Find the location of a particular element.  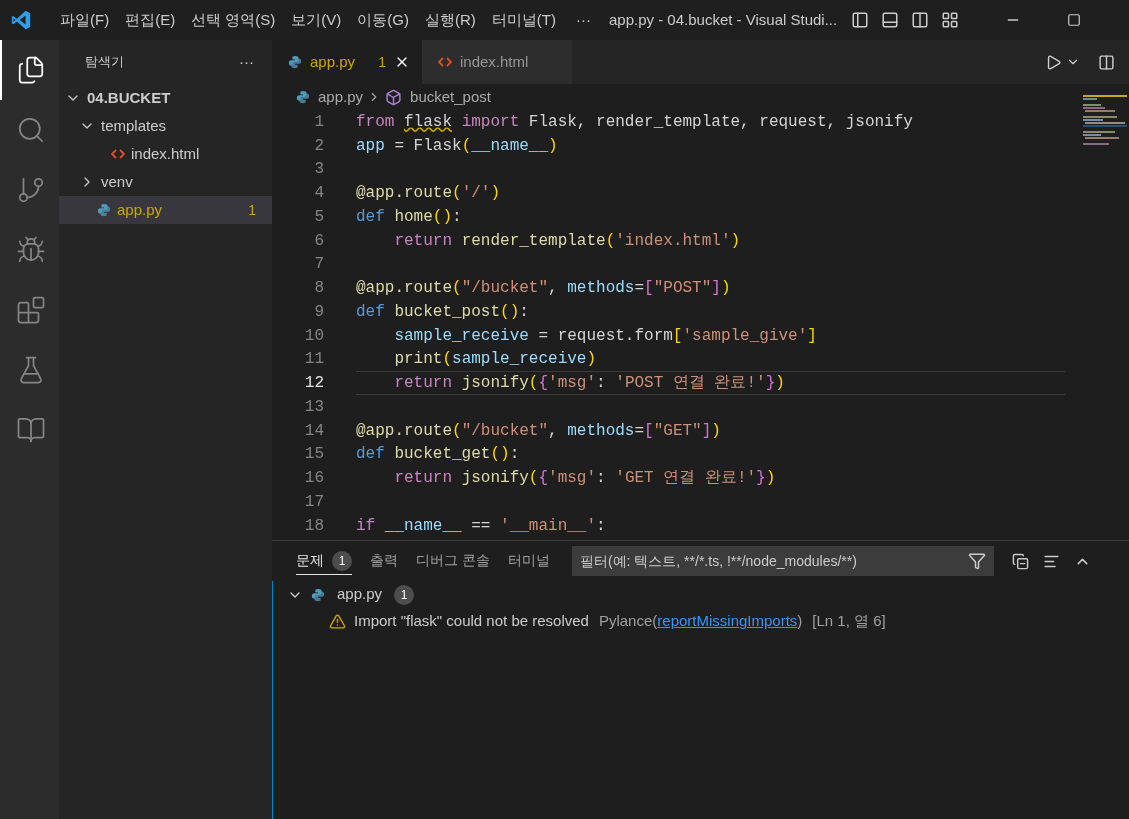

code-line: @app.route("/bucket", methods=["POST"]) is located at coordinates (543, 289).